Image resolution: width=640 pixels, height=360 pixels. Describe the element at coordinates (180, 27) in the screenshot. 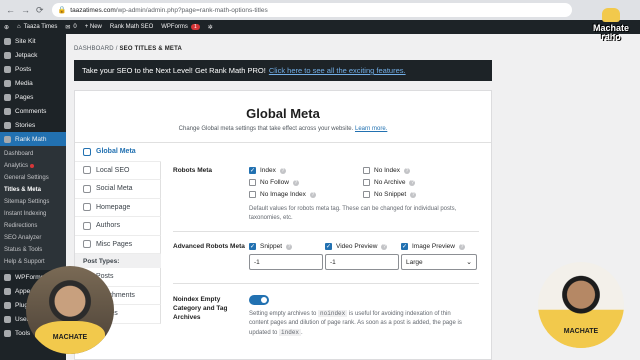

I see `adminbar-wpforms: WPForms 1` at that location.